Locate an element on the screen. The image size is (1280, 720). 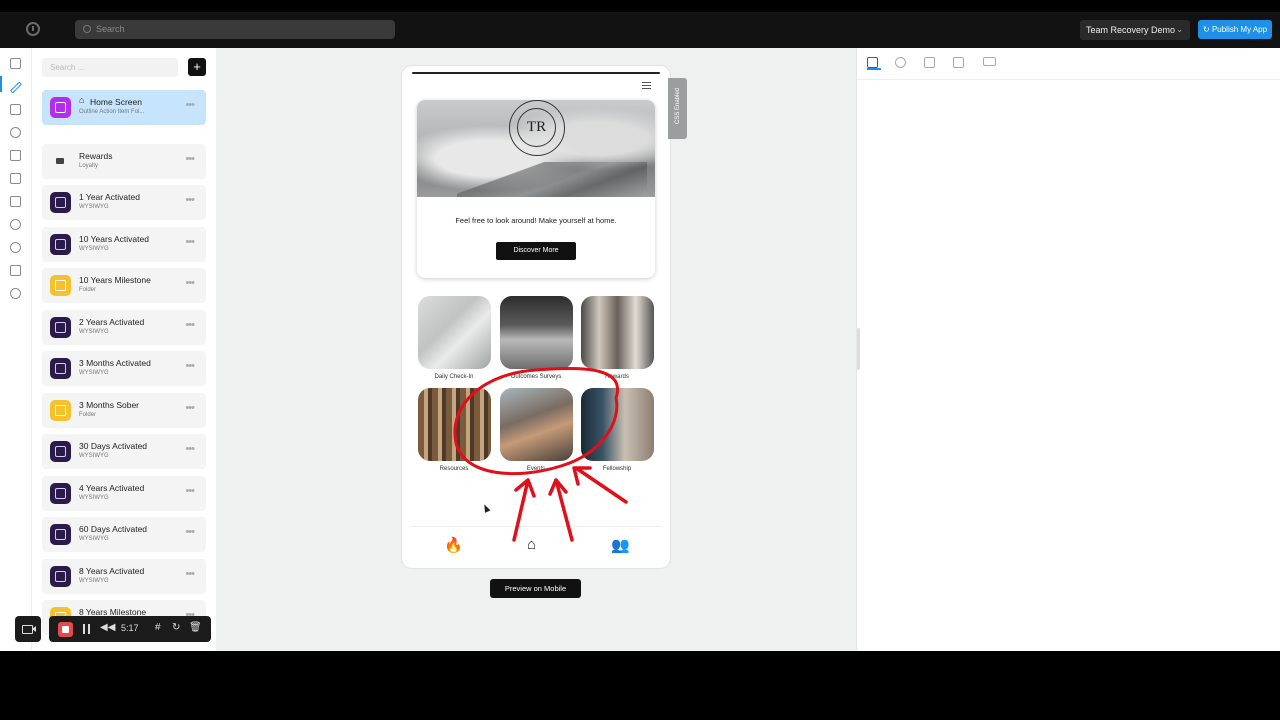
screen-recorder-bar: ◀◀ 5:17 # ↻ 🗑 is located at coordinates (130, 629).